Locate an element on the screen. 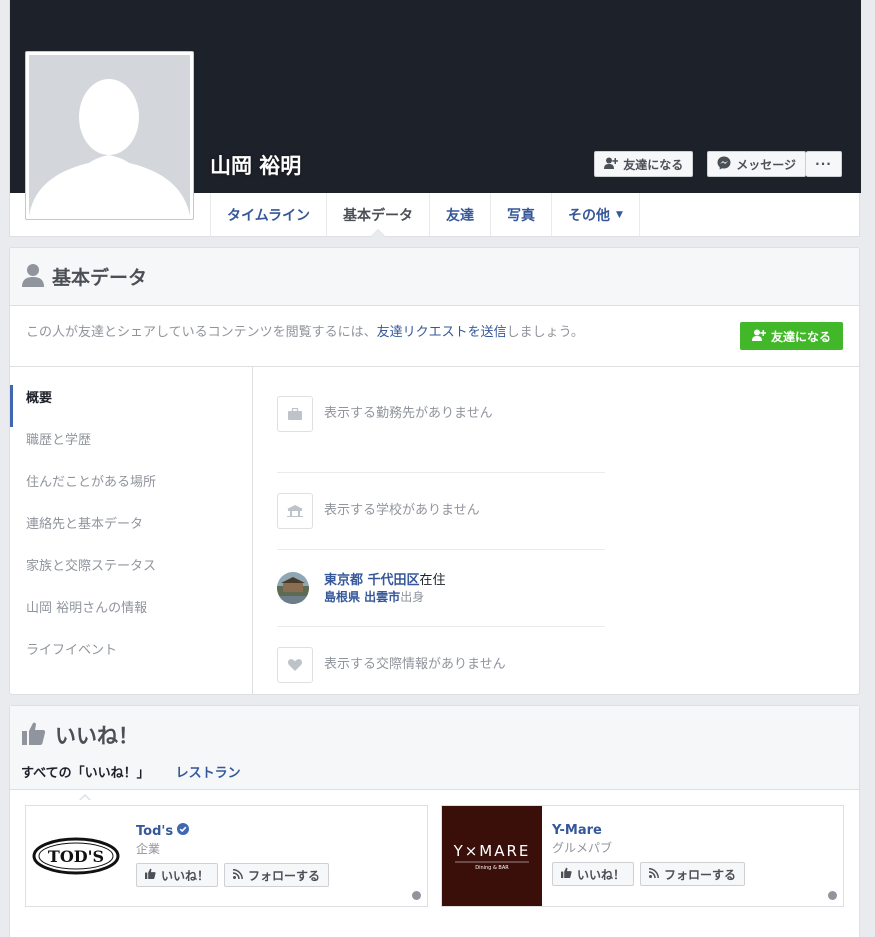  place-thumbnail is located at coordinates (293, 588).